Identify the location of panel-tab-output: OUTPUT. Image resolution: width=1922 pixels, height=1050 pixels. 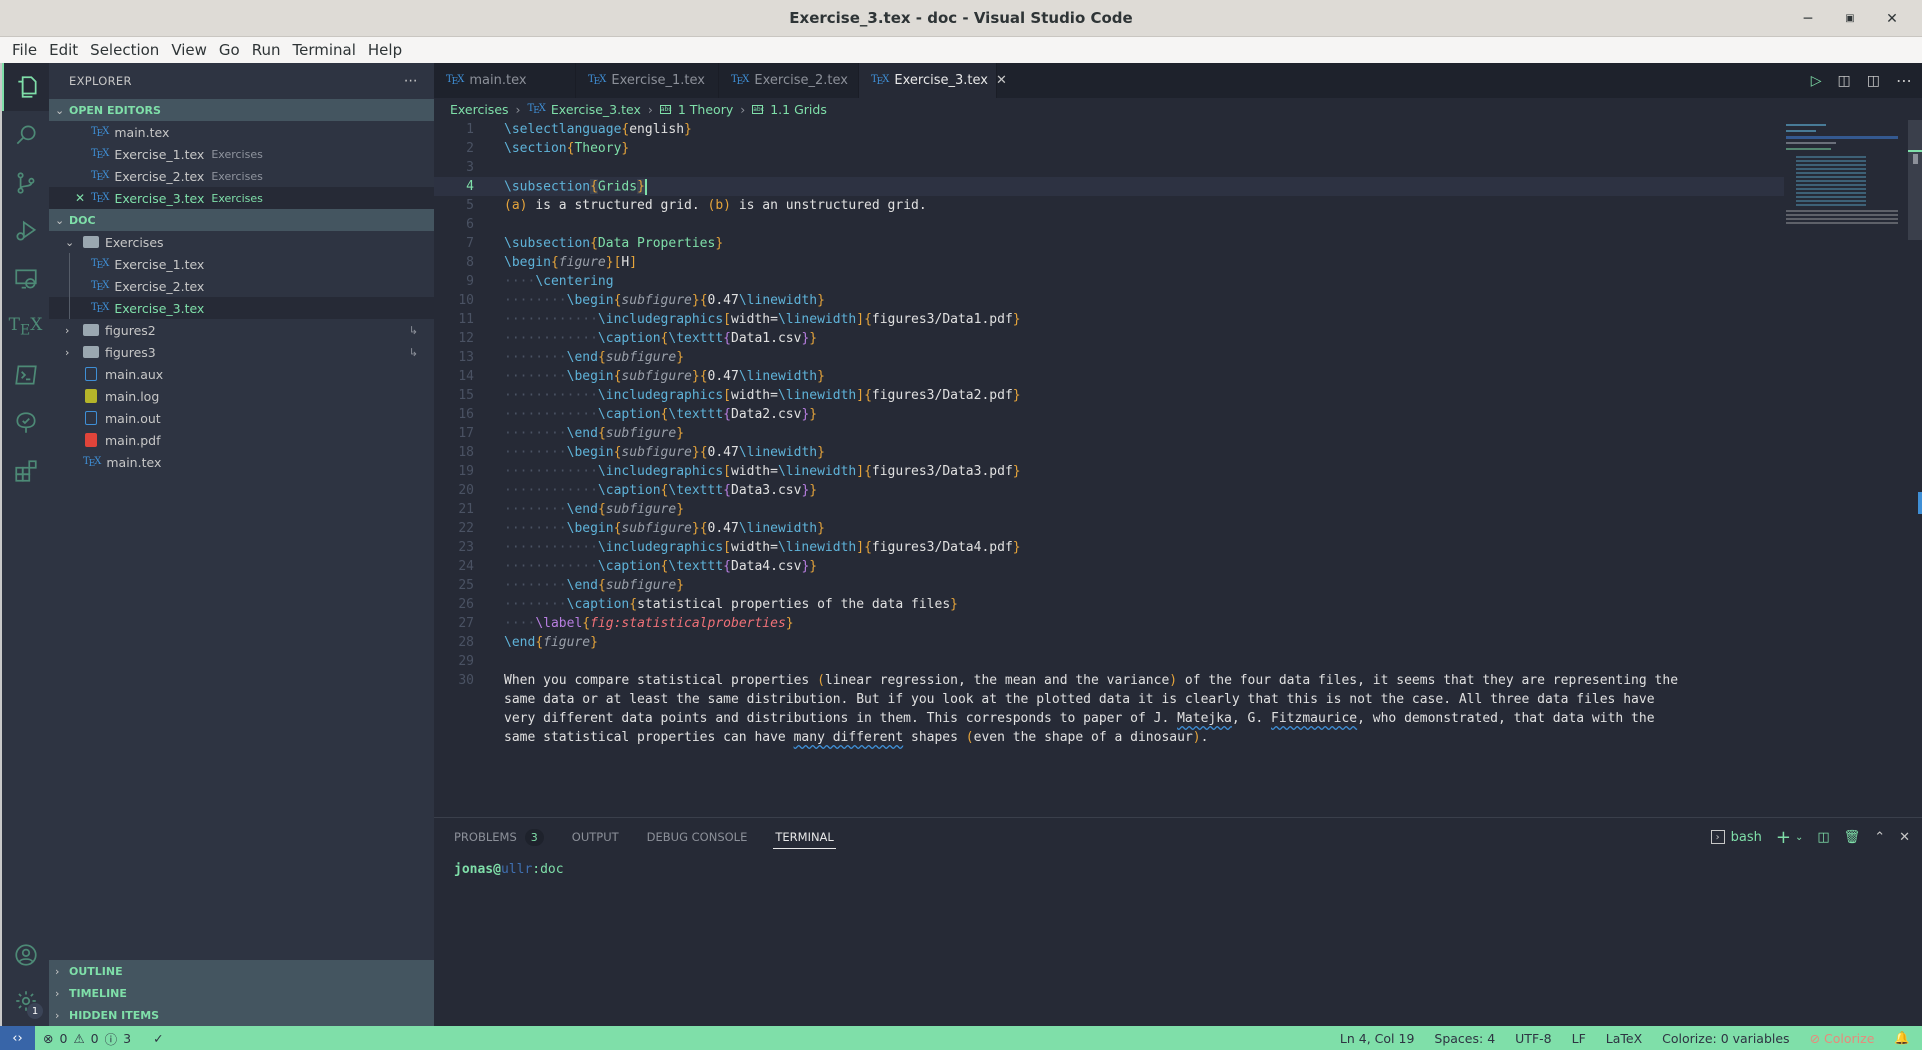
(595, 837).